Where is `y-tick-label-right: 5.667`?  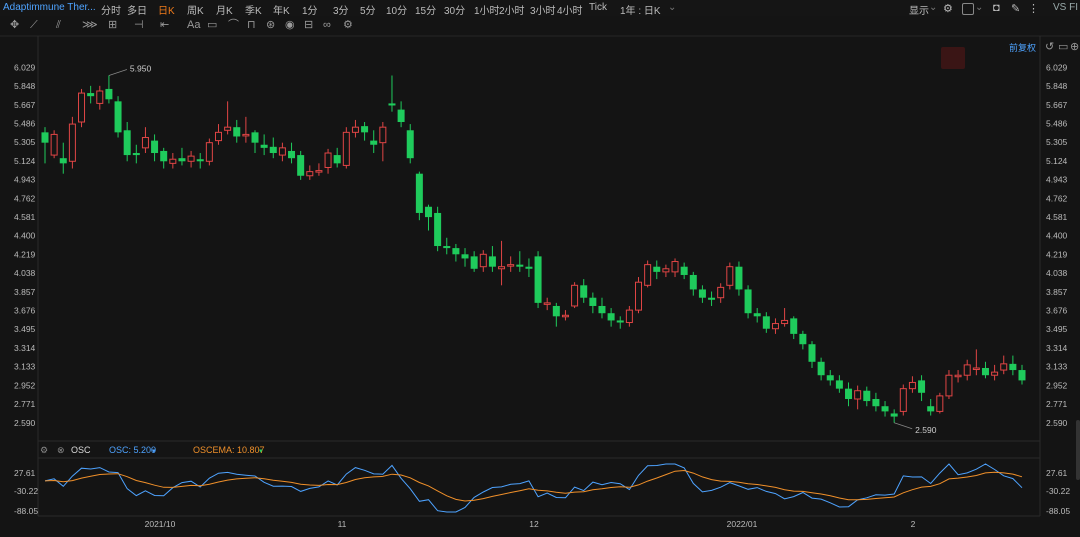
y-tick-label-right: 5.667 is located at coordinates (1057, 105).